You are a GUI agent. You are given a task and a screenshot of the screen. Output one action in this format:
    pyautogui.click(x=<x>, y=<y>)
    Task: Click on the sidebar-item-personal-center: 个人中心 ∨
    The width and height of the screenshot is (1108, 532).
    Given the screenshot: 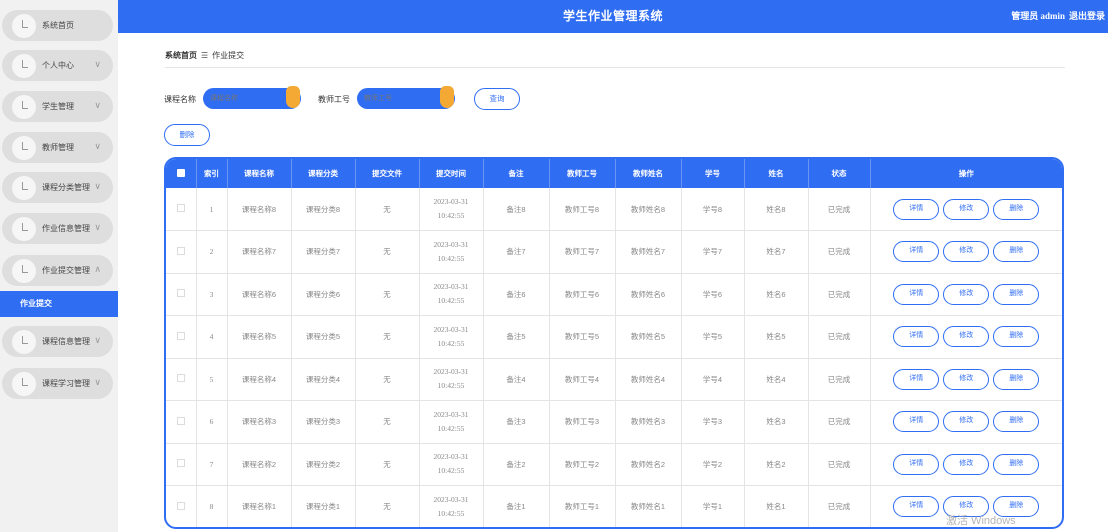 What is the action you would take?
    pyautogui.click(x=57, y=65)
    